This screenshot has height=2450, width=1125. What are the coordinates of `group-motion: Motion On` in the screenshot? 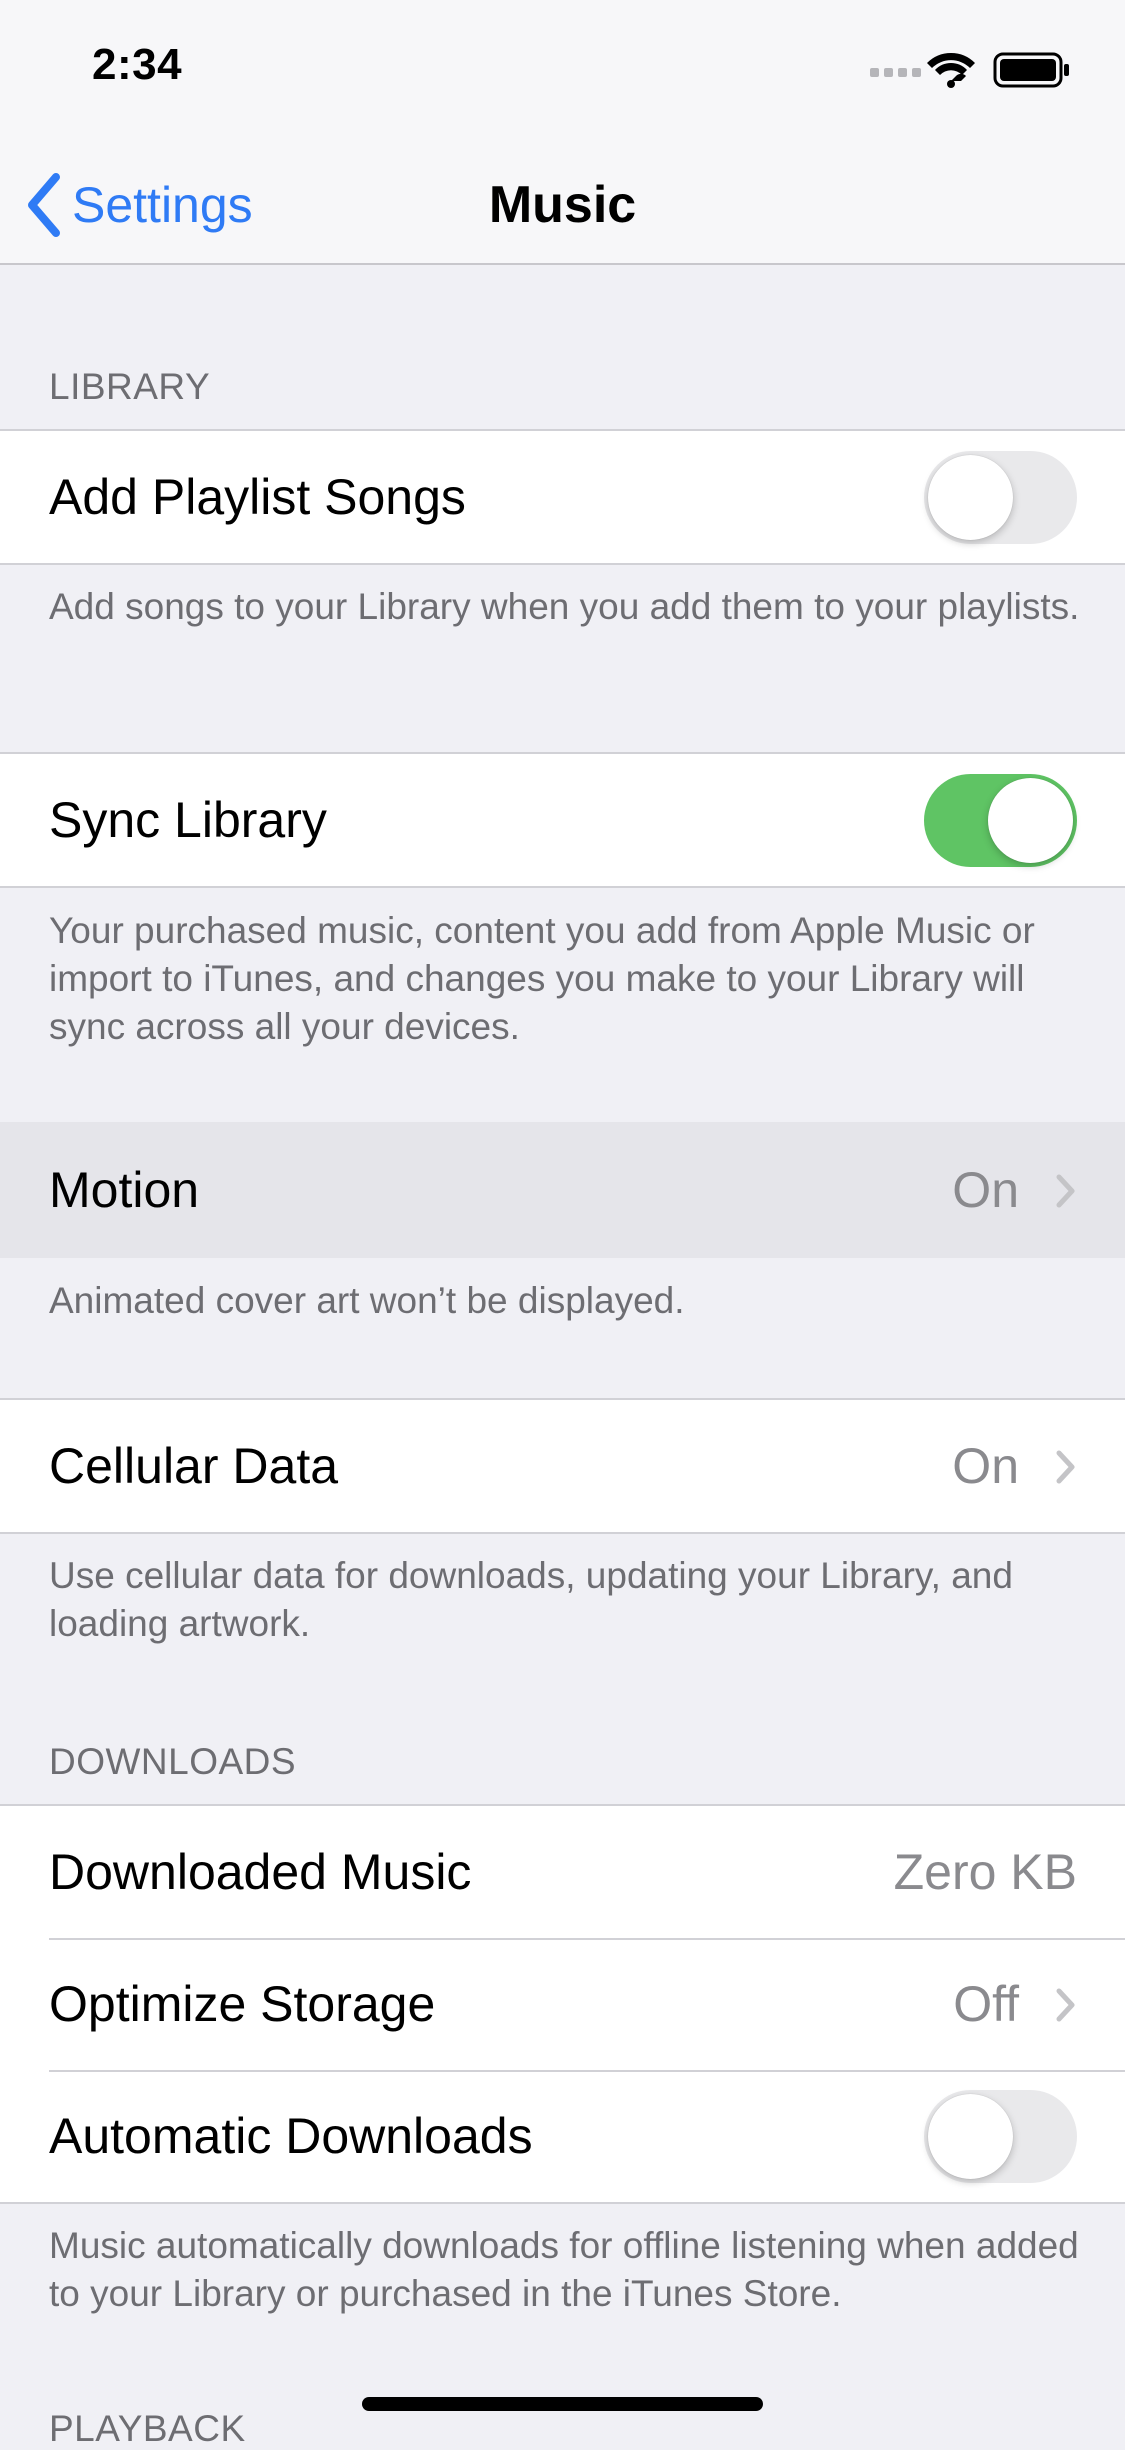 It's located at (562, 1190).